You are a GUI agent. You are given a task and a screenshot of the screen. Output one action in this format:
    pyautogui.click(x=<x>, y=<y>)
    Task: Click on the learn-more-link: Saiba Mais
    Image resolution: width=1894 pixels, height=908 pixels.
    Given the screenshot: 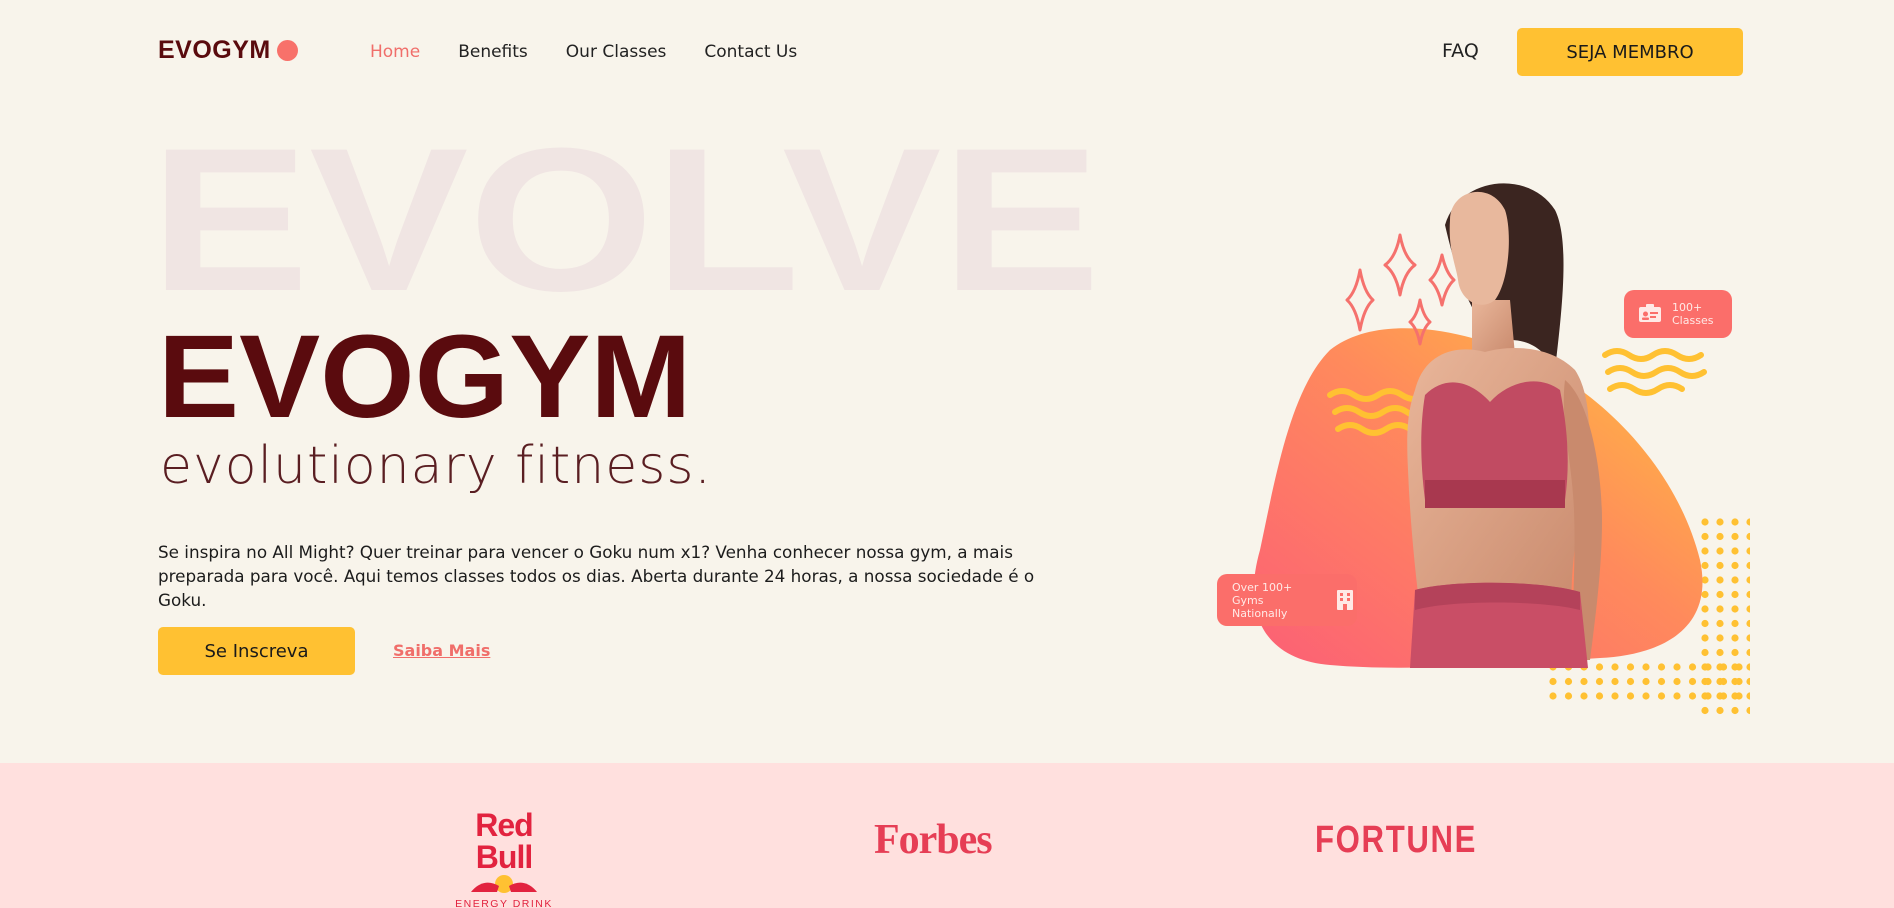 What is the action you would take?
    pyautogui.click(x=441, y=650)
    